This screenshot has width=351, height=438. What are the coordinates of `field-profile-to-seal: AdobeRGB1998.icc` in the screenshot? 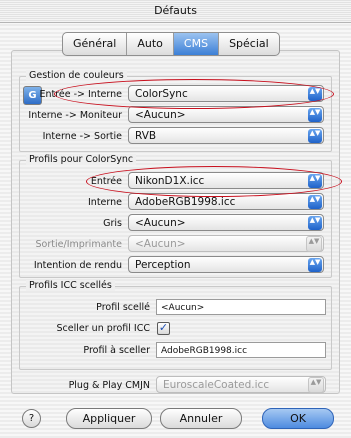 It's located at (241, 350).